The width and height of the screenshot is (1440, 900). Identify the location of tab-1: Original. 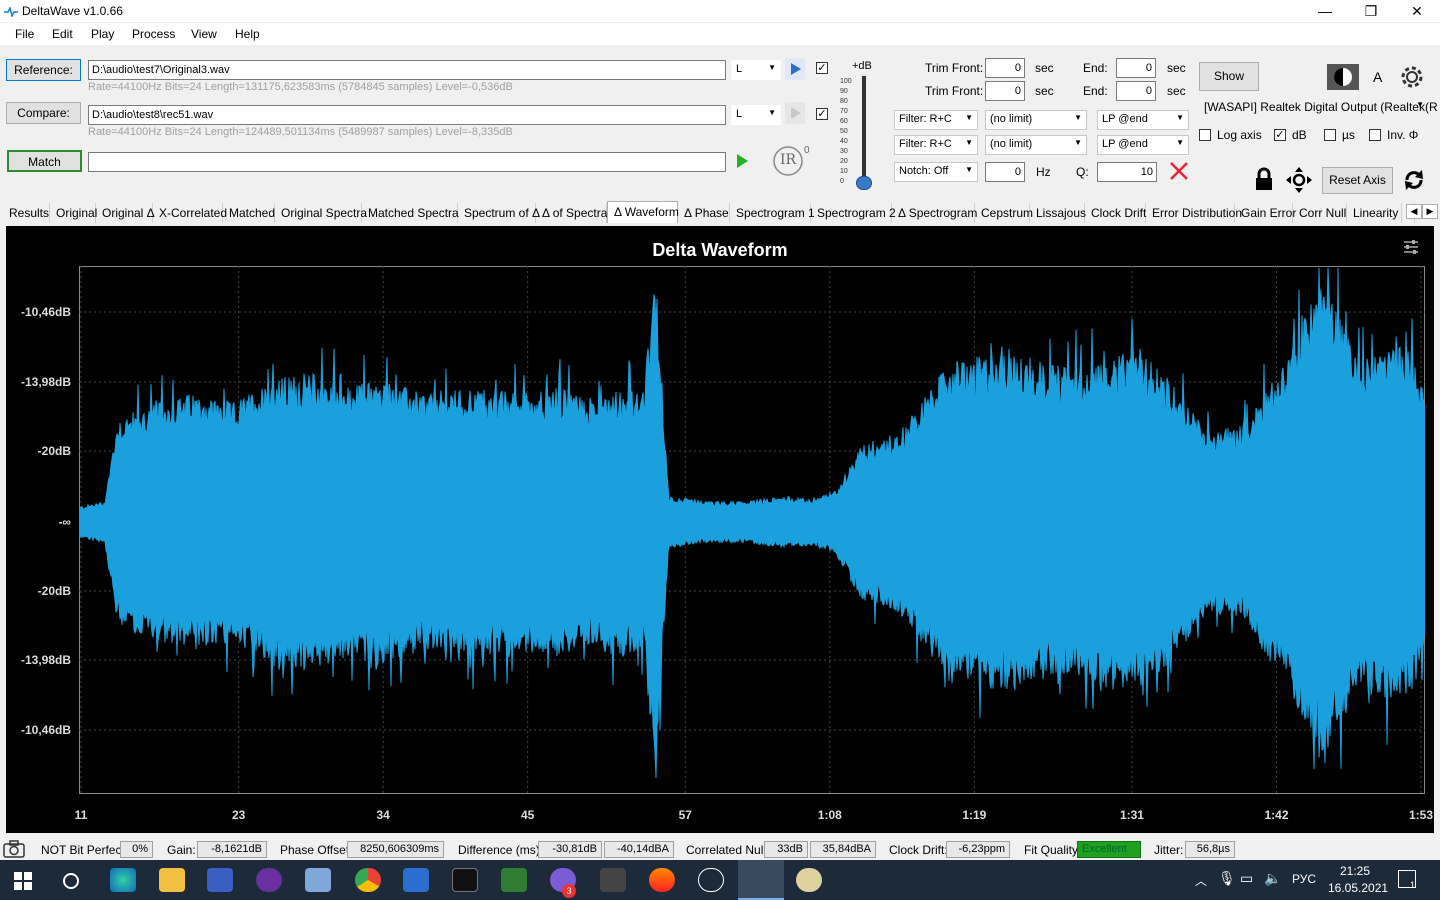
(73, 213).